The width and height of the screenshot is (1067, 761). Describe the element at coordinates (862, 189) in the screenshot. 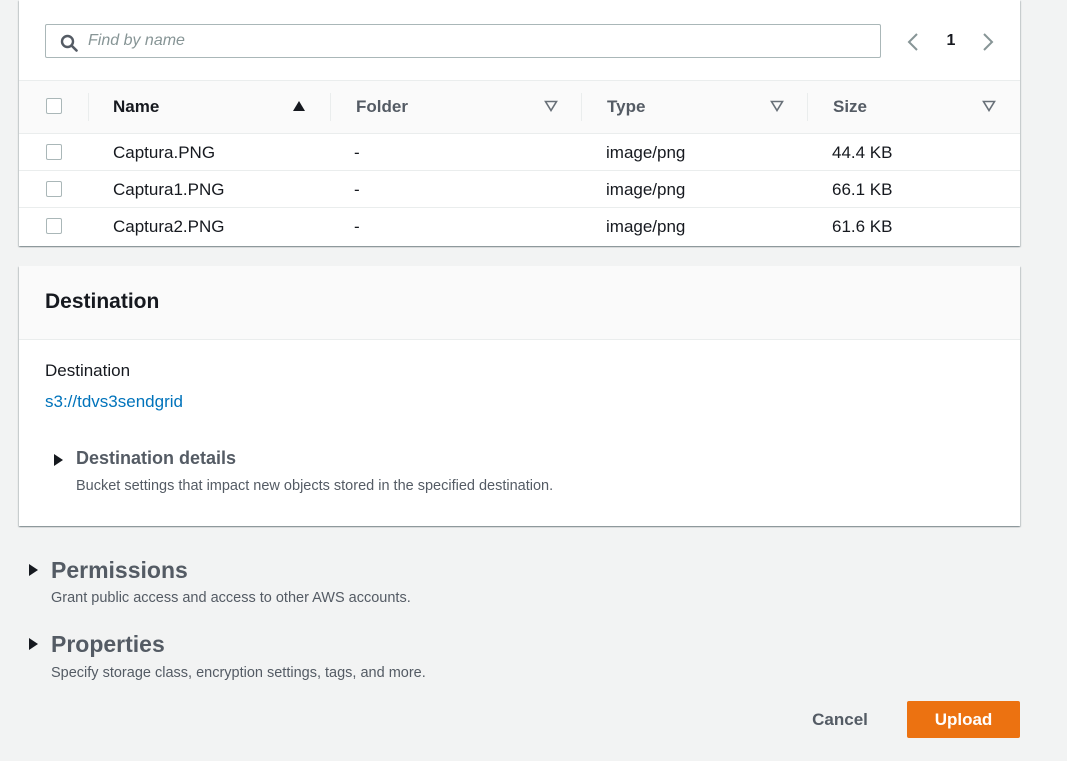

I see `cell-size: 66.1 KB` at that location.